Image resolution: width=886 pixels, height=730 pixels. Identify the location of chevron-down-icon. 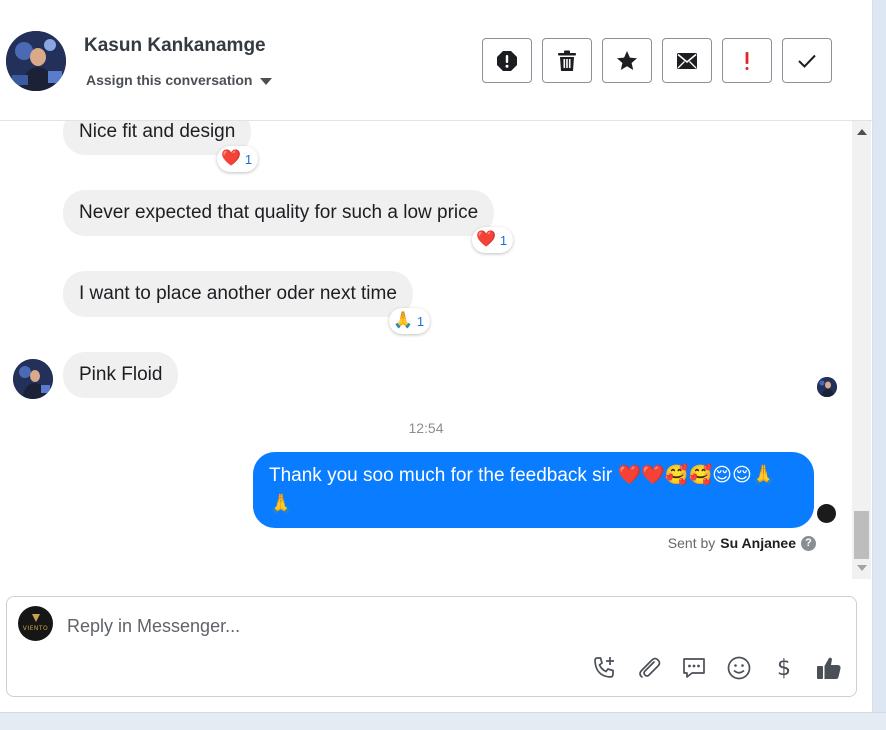
(266, 81).